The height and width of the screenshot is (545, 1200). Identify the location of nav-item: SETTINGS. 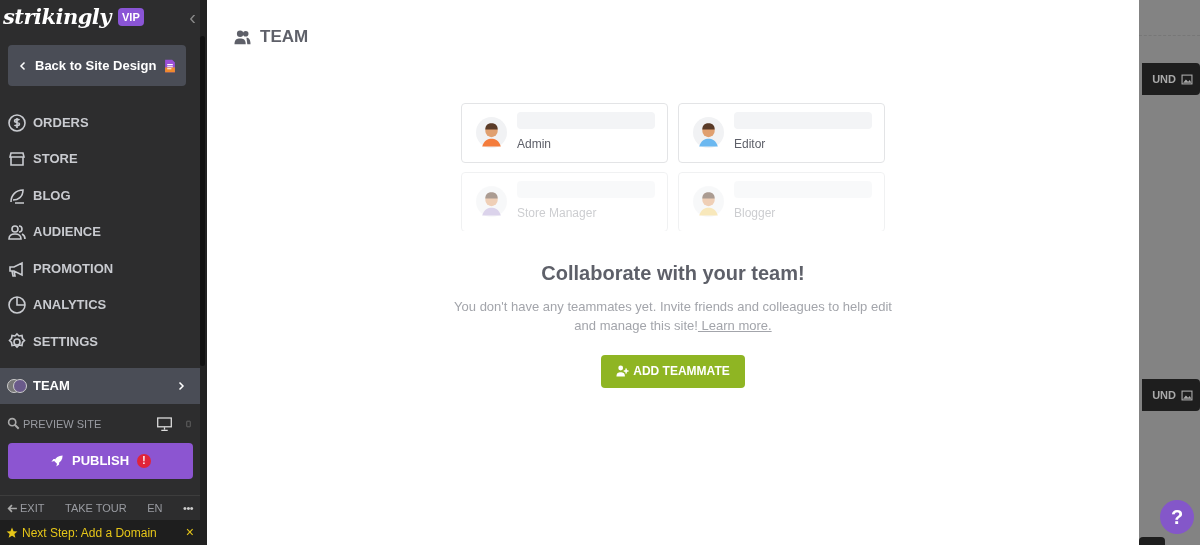
(100, 341).